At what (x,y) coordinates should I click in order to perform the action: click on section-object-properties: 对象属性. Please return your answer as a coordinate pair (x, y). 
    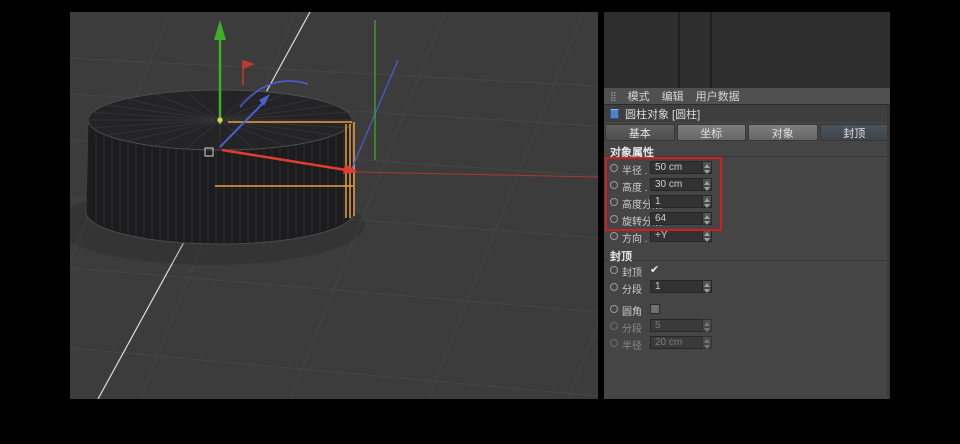
    Looking at the image, I should click on (747, 151).